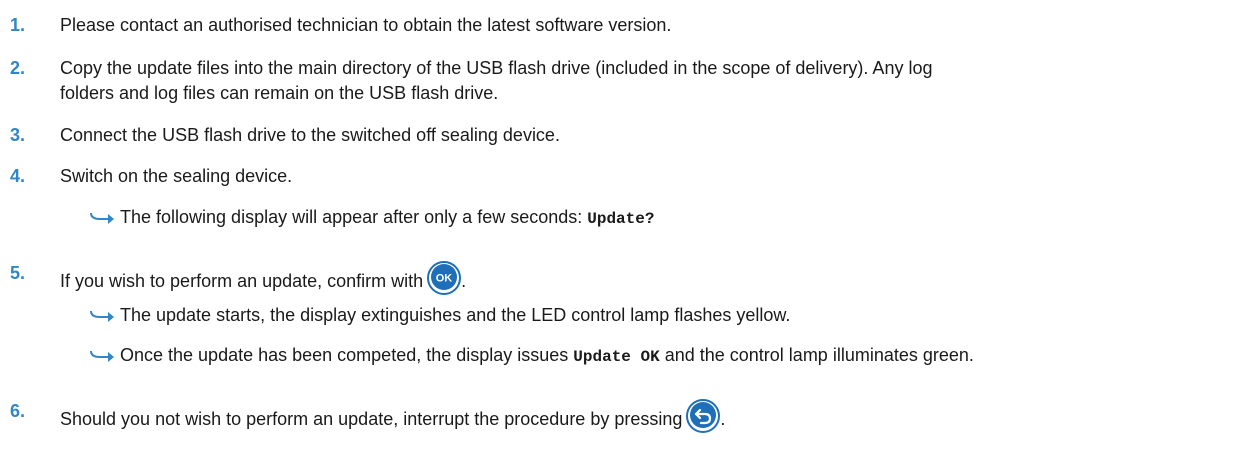 The width and height of the screenshot is (1255, 459). I want to click on ok-button-label: OK, so click(444, 279).